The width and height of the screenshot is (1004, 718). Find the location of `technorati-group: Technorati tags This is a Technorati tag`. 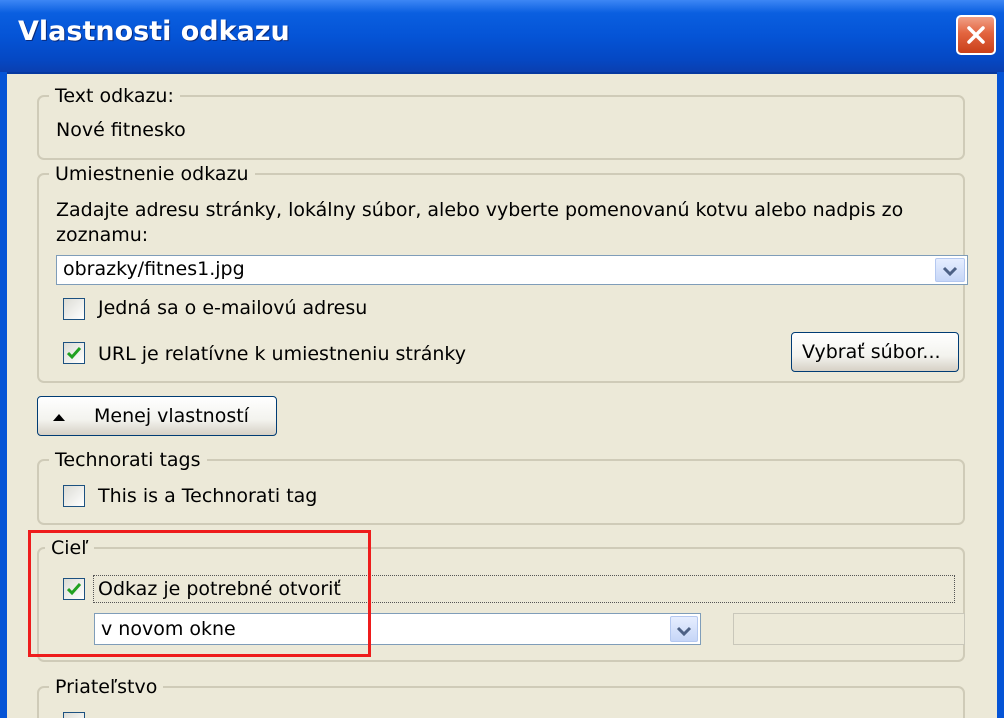

technorati-group: Technorati tags This is a Technorati tag is located at coordinates (501, 486).